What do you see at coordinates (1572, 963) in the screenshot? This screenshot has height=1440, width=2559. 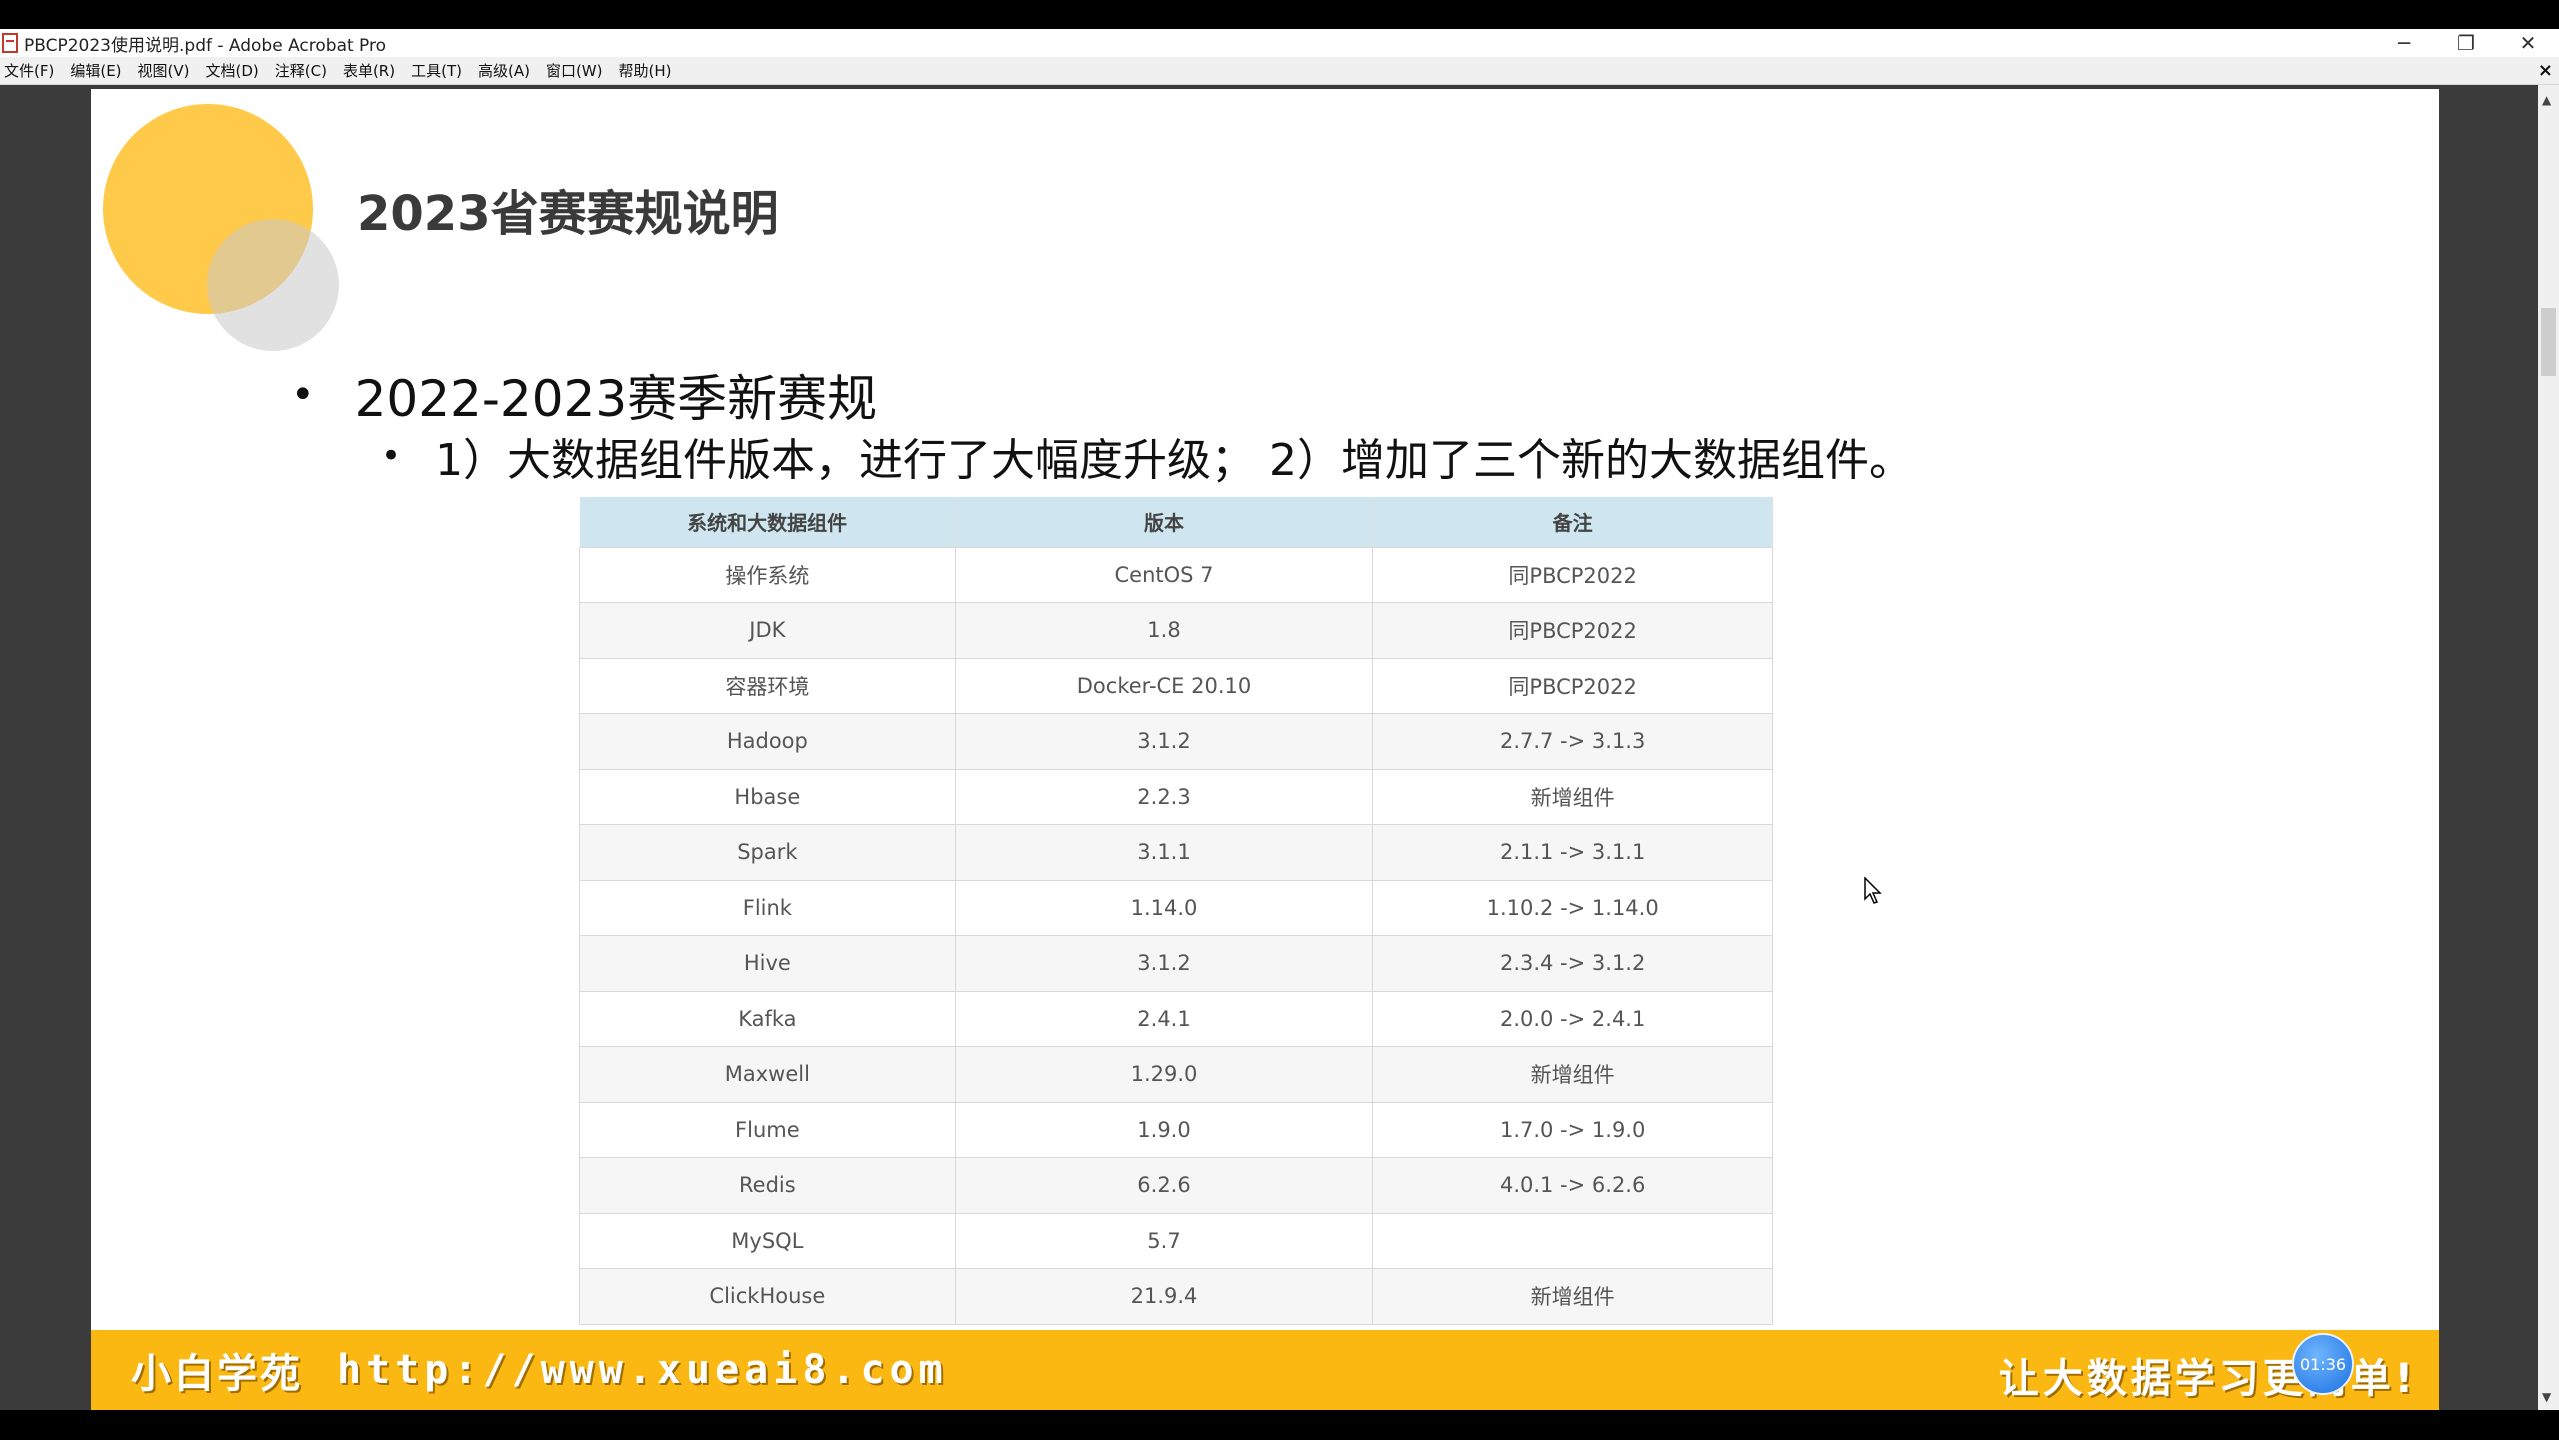 I see `cell-remark: 2.3.4 -> 3.1.2` at bounding box center [1572, 963].